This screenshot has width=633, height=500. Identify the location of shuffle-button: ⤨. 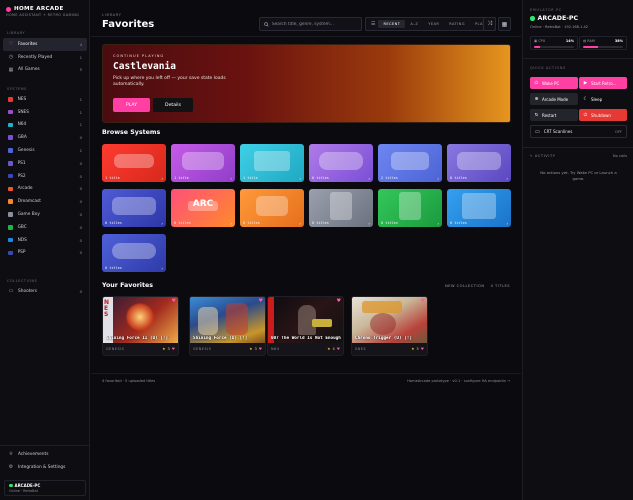
(489, 24).